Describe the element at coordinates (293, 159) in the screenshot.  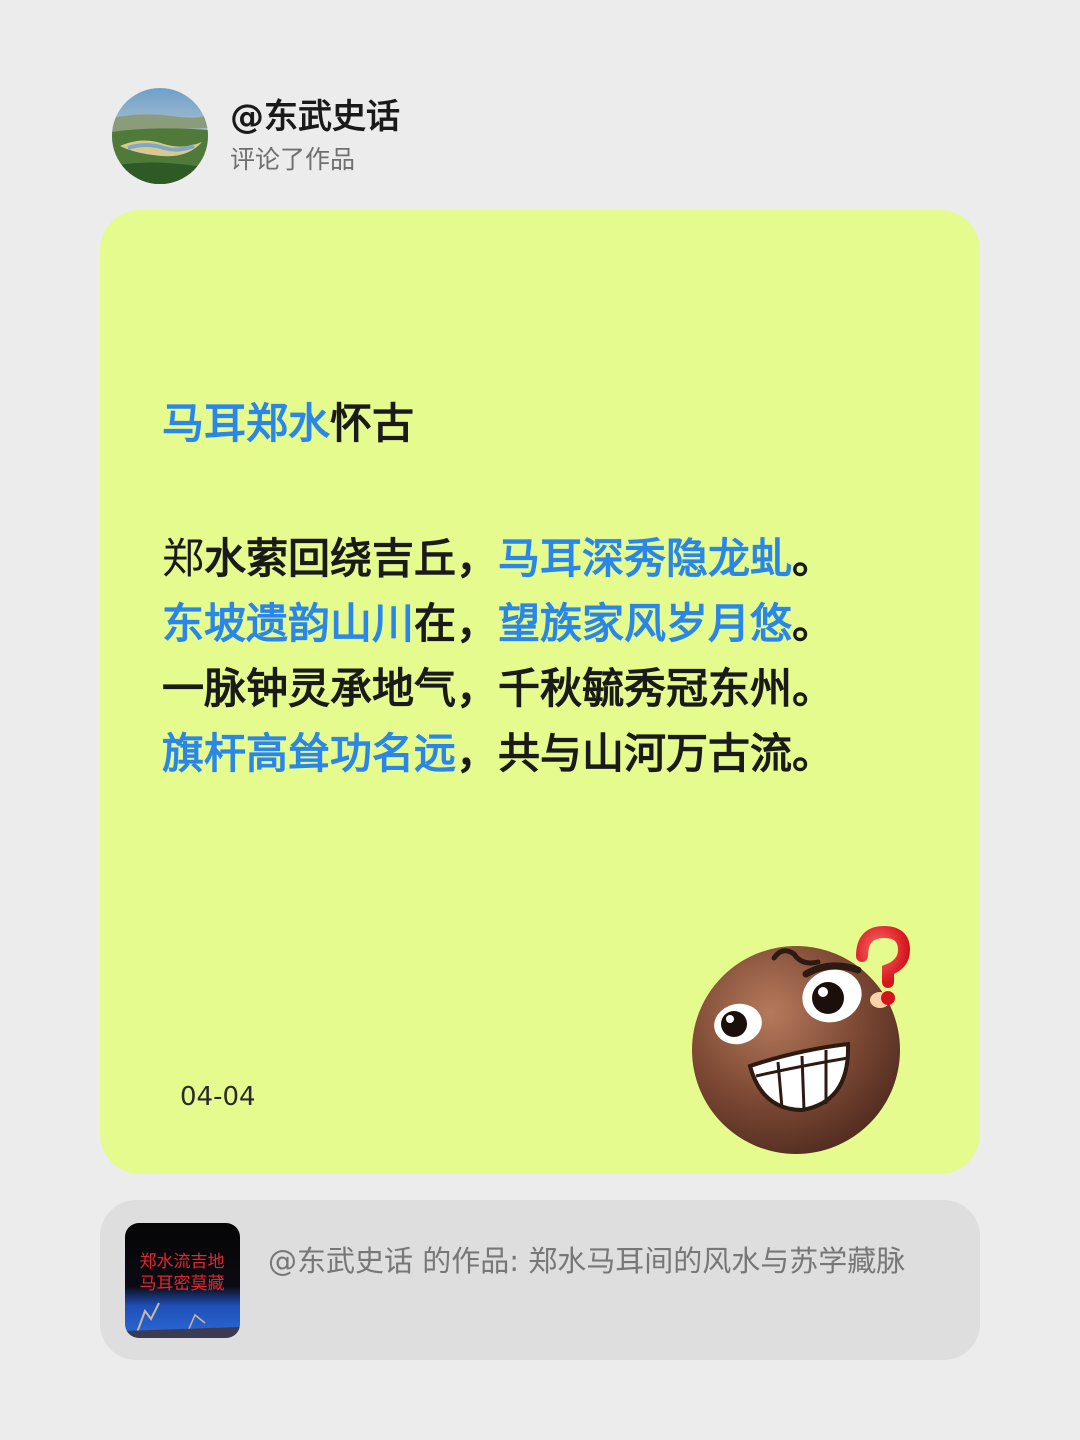
I see `comment-action-label: 评论了作品` at that location.